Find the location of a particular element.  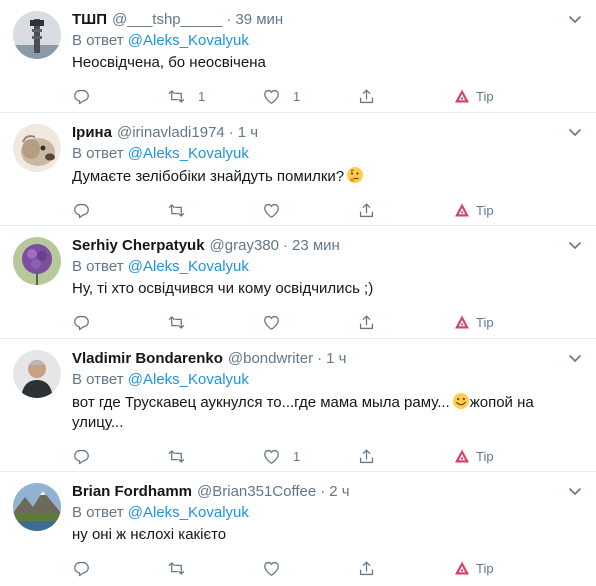

retweet-button: 1 is located at coordinates (214, 96).